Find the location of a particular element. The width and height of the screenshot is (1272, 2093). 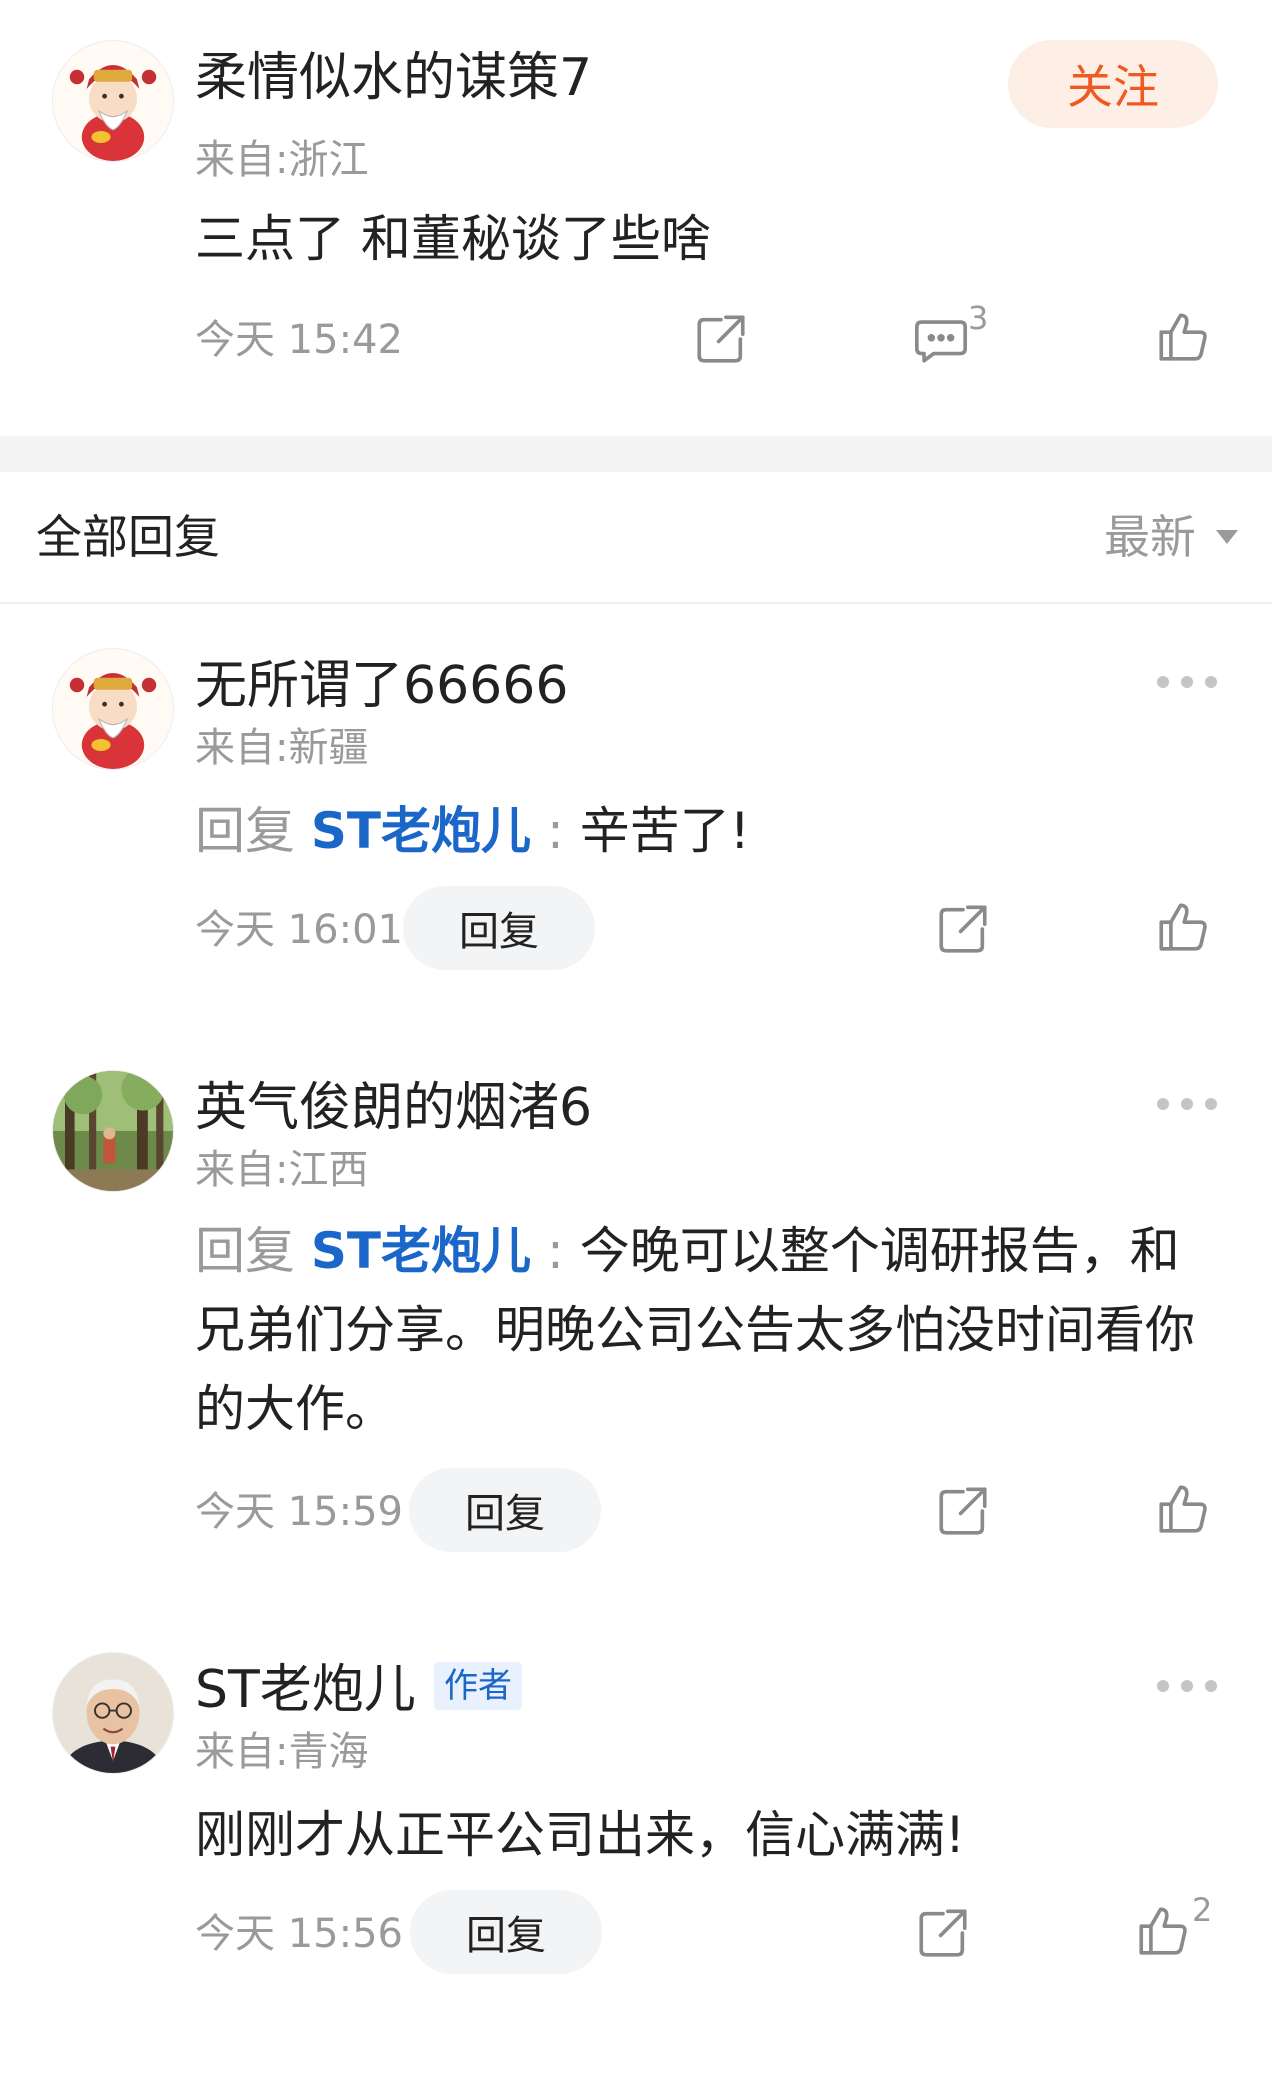

comment-icon is located at coordinates (941, 339).